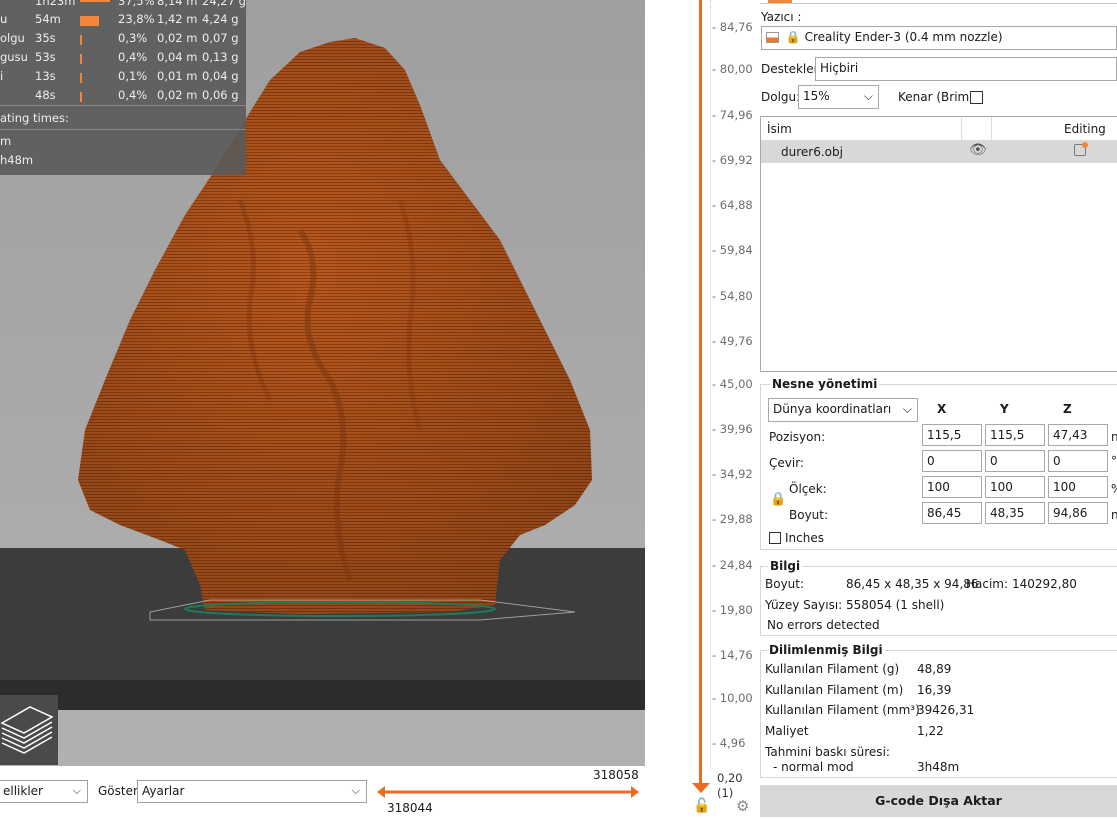 Image resolution: width=1117 pixels, height=819 pixels. Describe the element at coordinates (1078, 487) in the screenshot. I see `scale-z-field: 100` at that location.